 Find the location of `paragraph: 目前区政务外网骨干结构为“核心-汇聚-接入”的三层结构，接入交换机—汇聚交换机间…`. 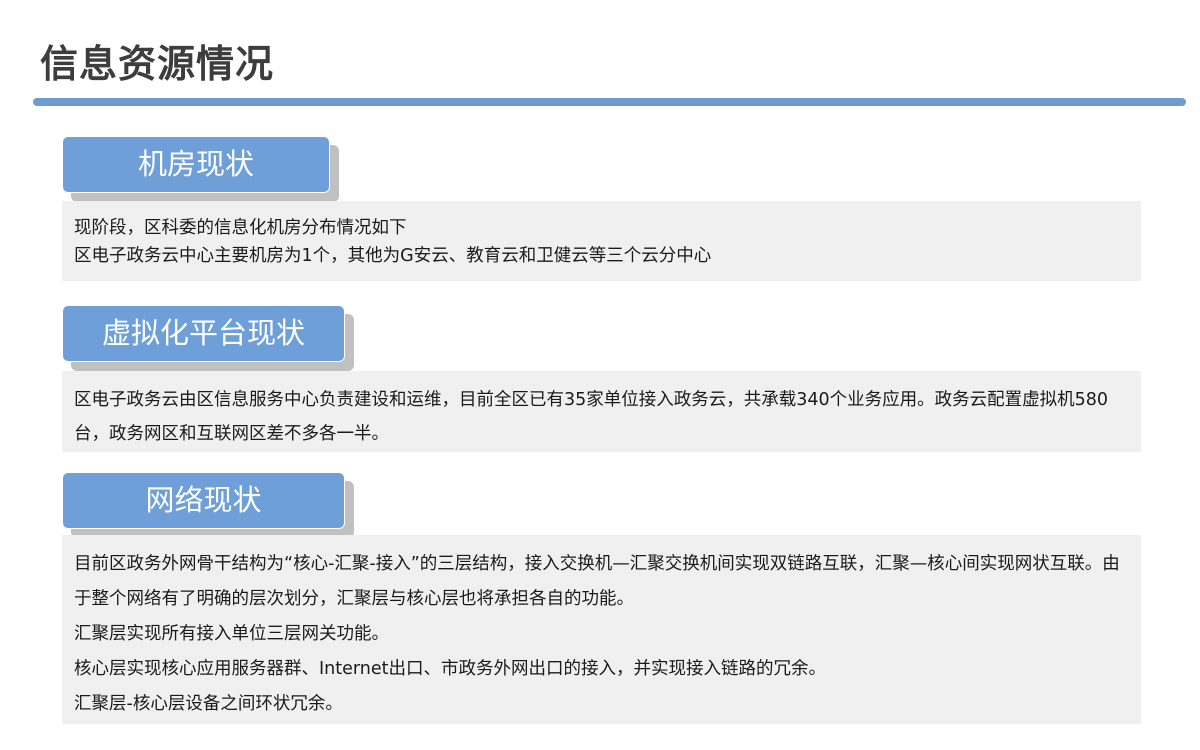

paragraph: 目前区政务外网骨干结构为“核心-汇聚-接入”的三层结构，接入交换机—汇聚交换机间… is located at coordinates (597, 581).